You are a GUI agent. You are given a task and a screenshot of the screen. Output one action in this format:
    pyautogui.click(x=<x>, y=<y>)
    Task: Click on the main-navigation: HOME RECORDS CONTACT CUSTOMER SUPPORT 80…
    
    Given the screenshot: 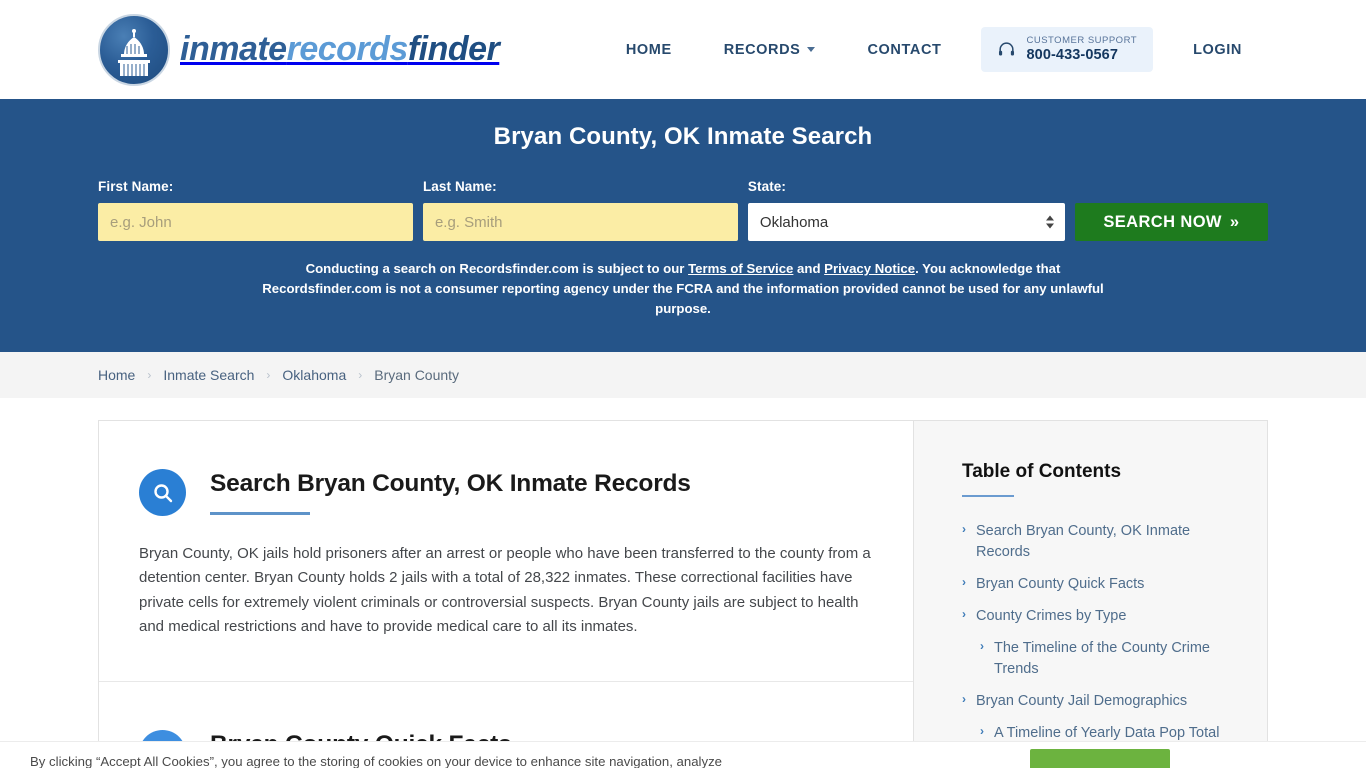 What is the action you would take?
    pyautogui.click(x=934, y=49)
    